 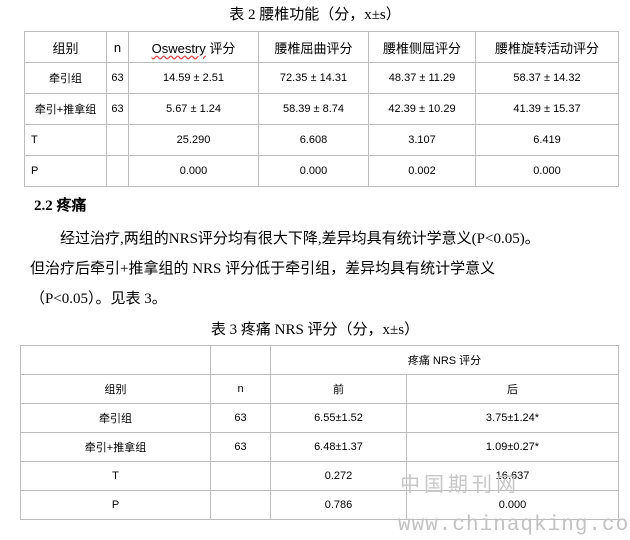 I want to click on cell-lateral-flexion: 48.37 ± 11.29, so click(x=422, y=78).